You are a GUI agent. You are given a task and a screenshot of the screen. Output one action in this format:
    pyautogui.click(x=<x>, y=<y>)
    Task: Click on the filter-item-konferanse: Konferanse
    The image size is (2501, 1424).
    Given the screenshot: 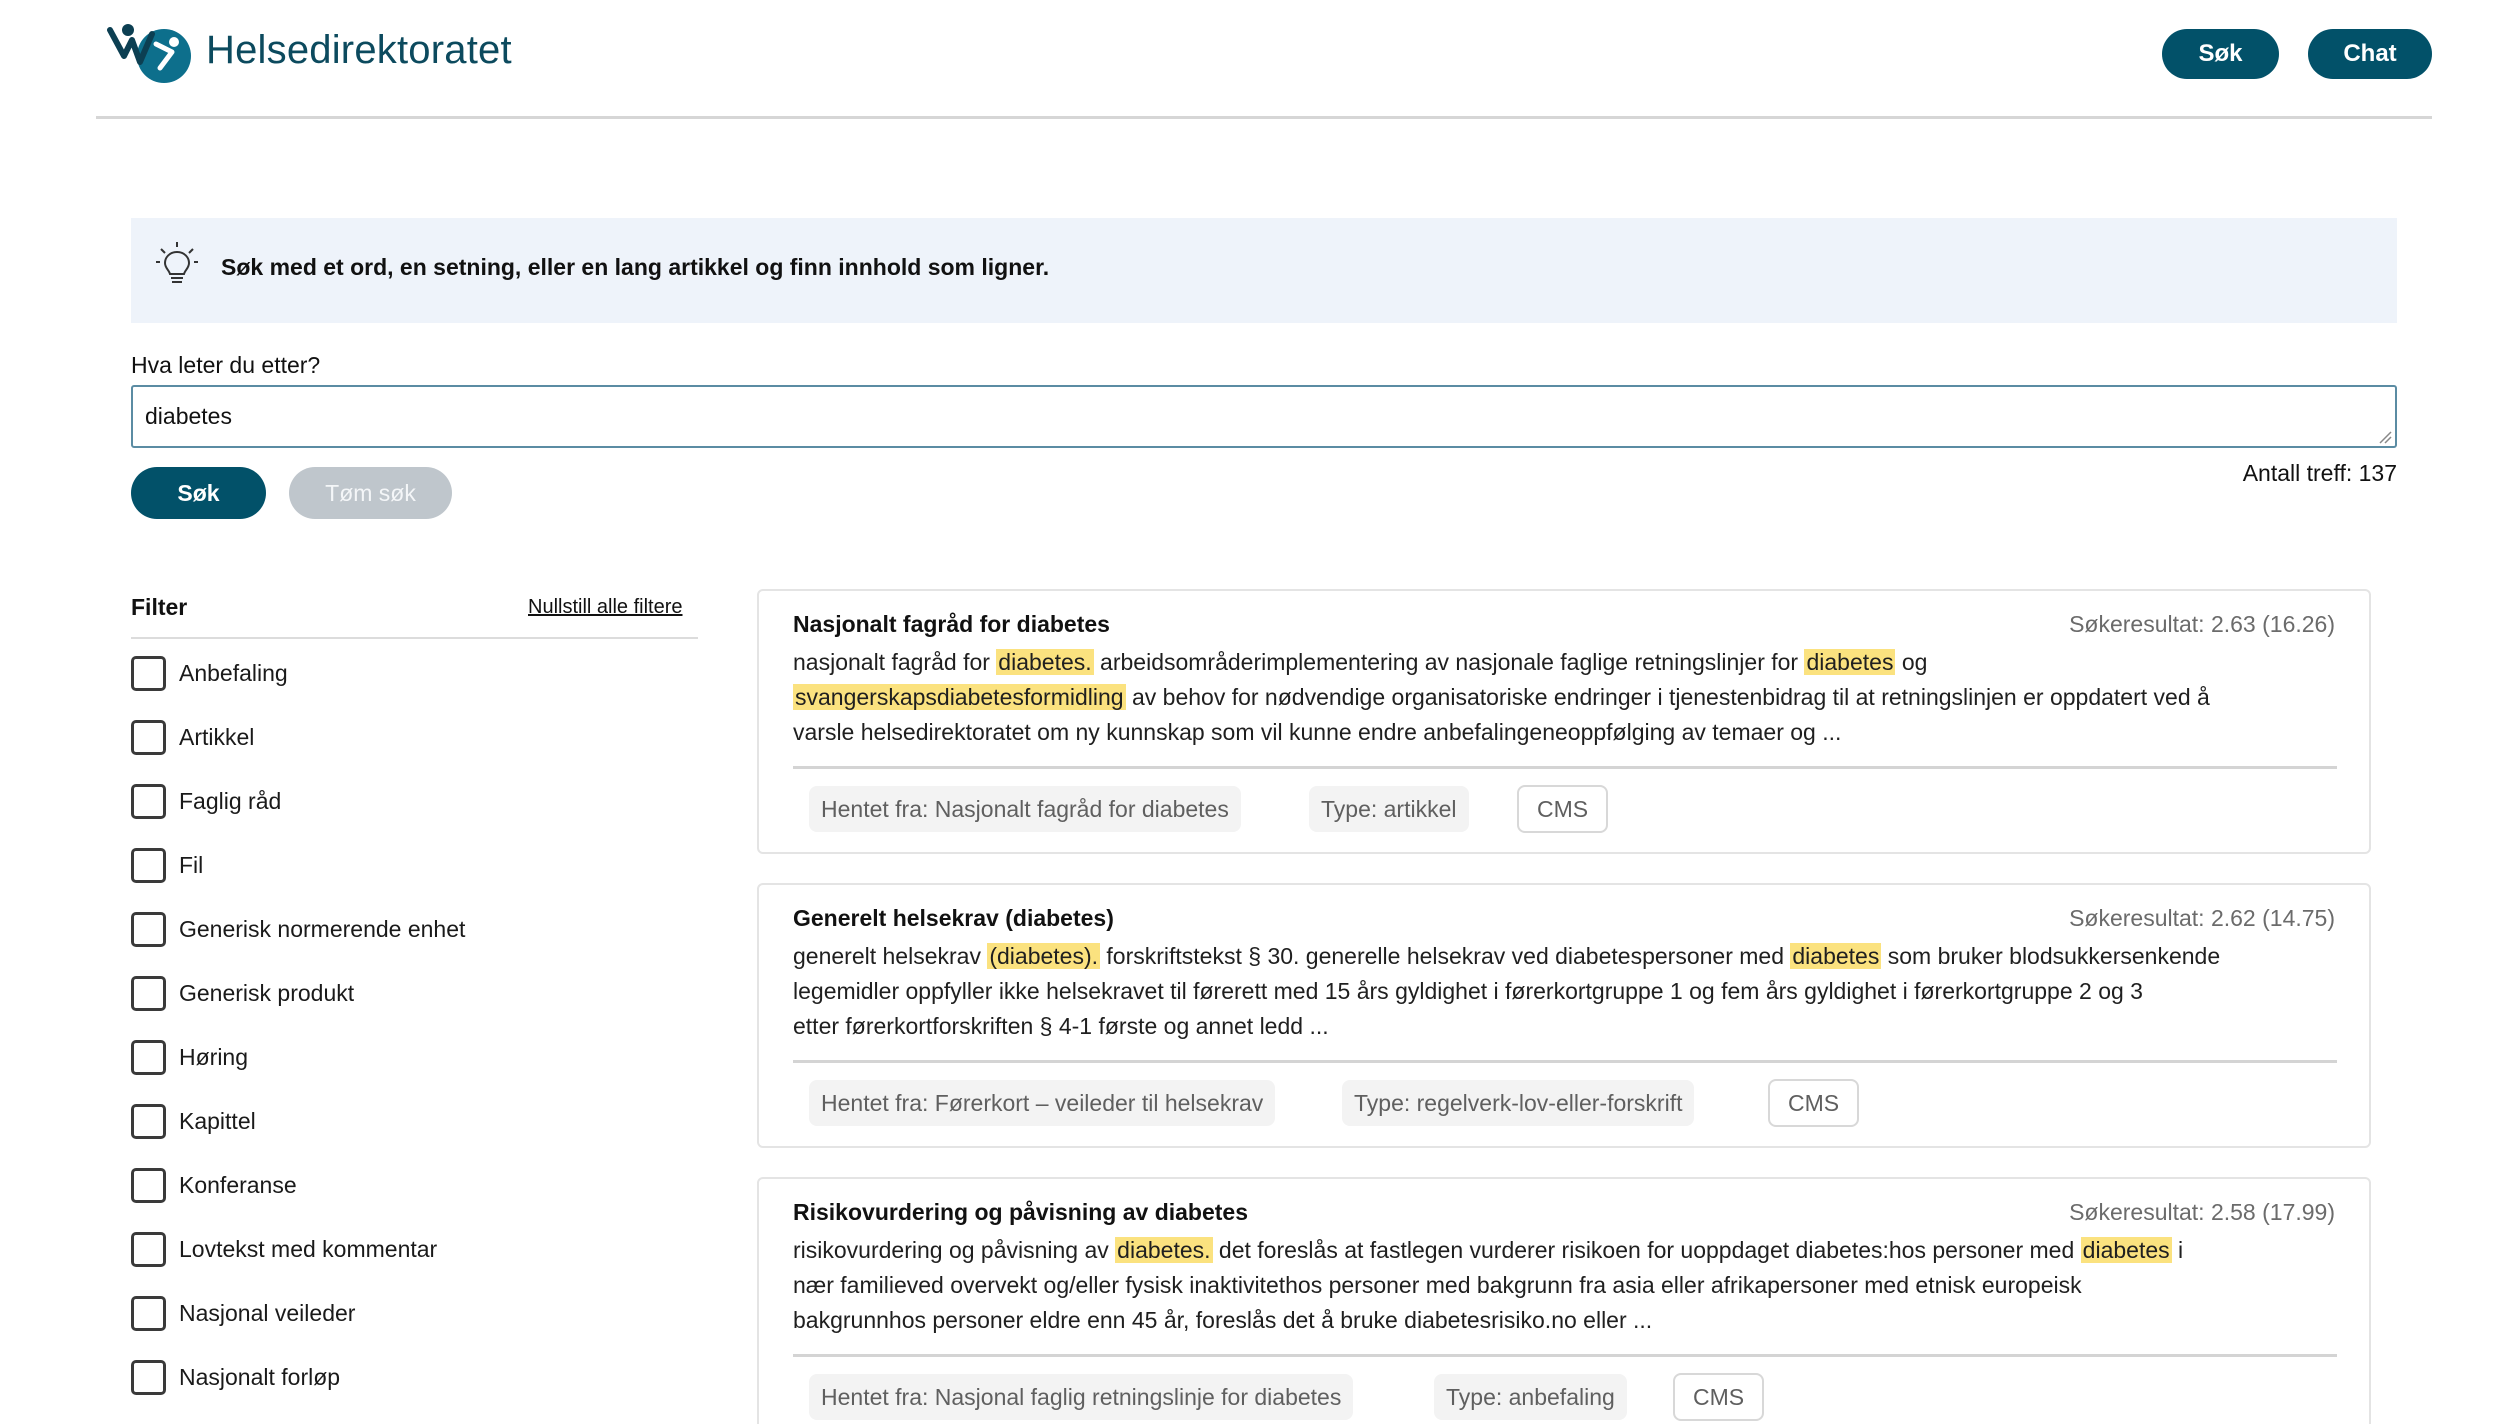 What is the action you would take?
    pyautogui.click(x=214, y=1185)
    